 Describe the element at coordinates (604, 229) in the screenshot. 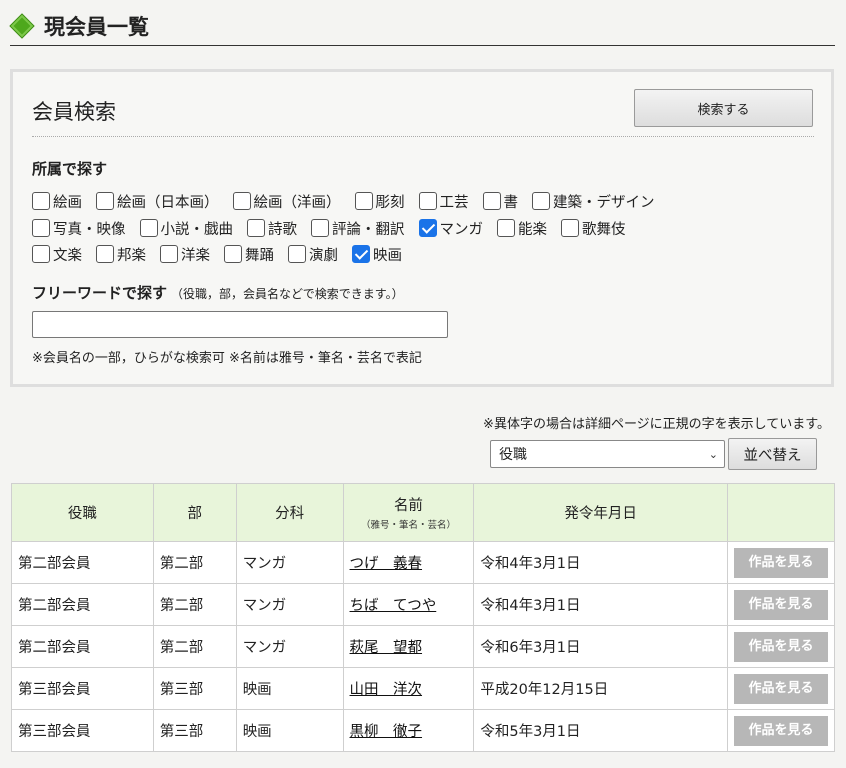

I see `checkbox-label: 歌舞伎` at that location.